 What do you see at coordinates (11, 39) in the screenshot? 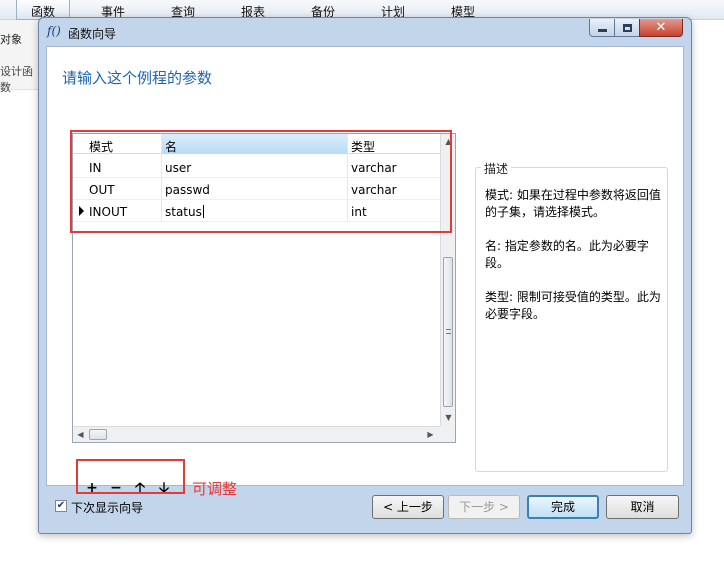
I see `background-objects-label: 对象` at bounding box center [11, 39].